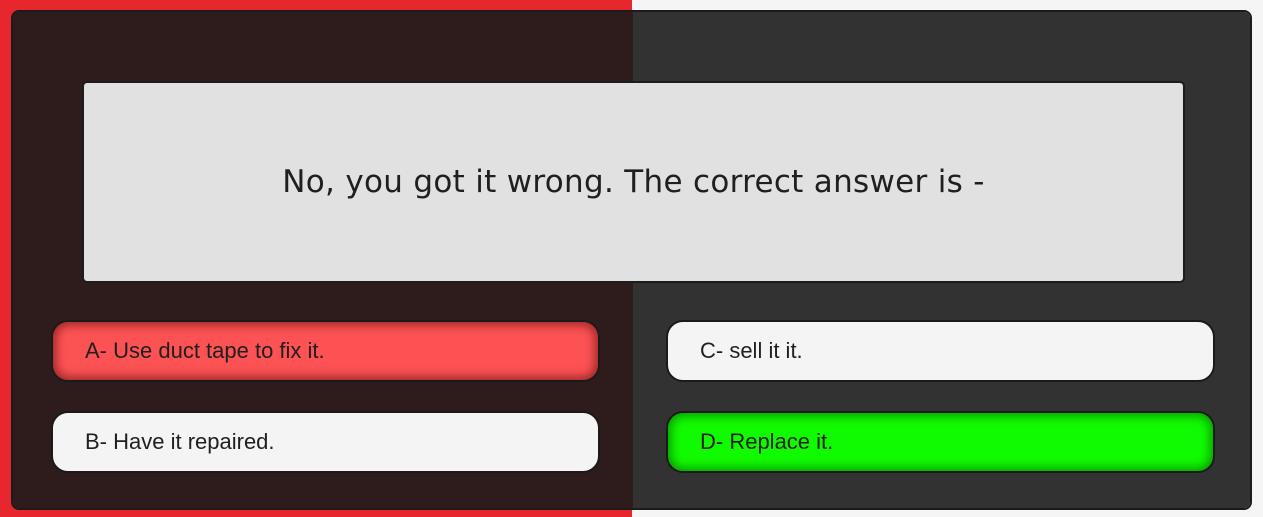 The image size is (1263, 517). I want to click on answer-label-d: D- Replace it., so click(767, 441).